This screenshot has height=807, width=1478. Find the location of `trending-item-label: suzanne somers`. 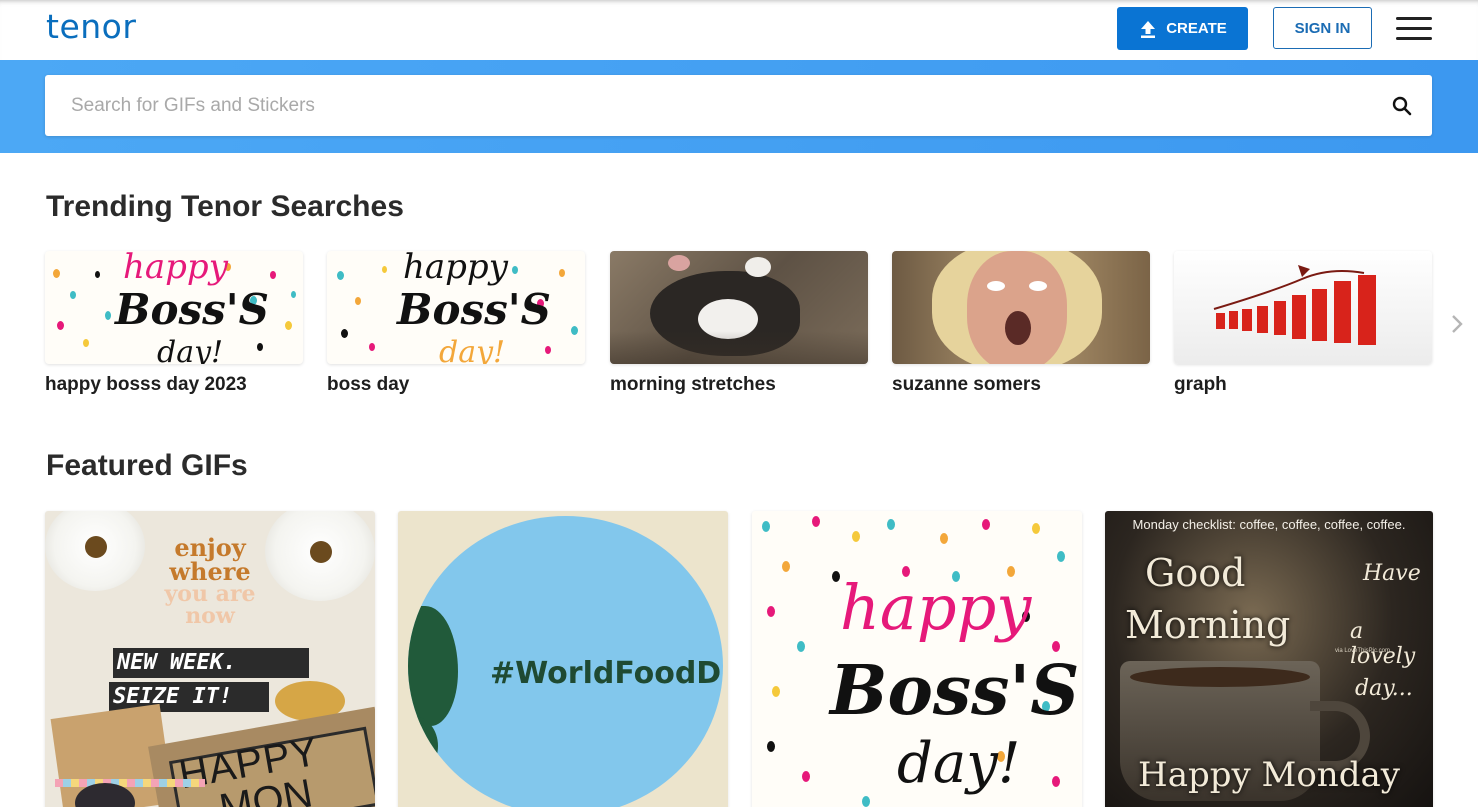

trending-item-label: suzanne somers is located at coordinates (966, 384).